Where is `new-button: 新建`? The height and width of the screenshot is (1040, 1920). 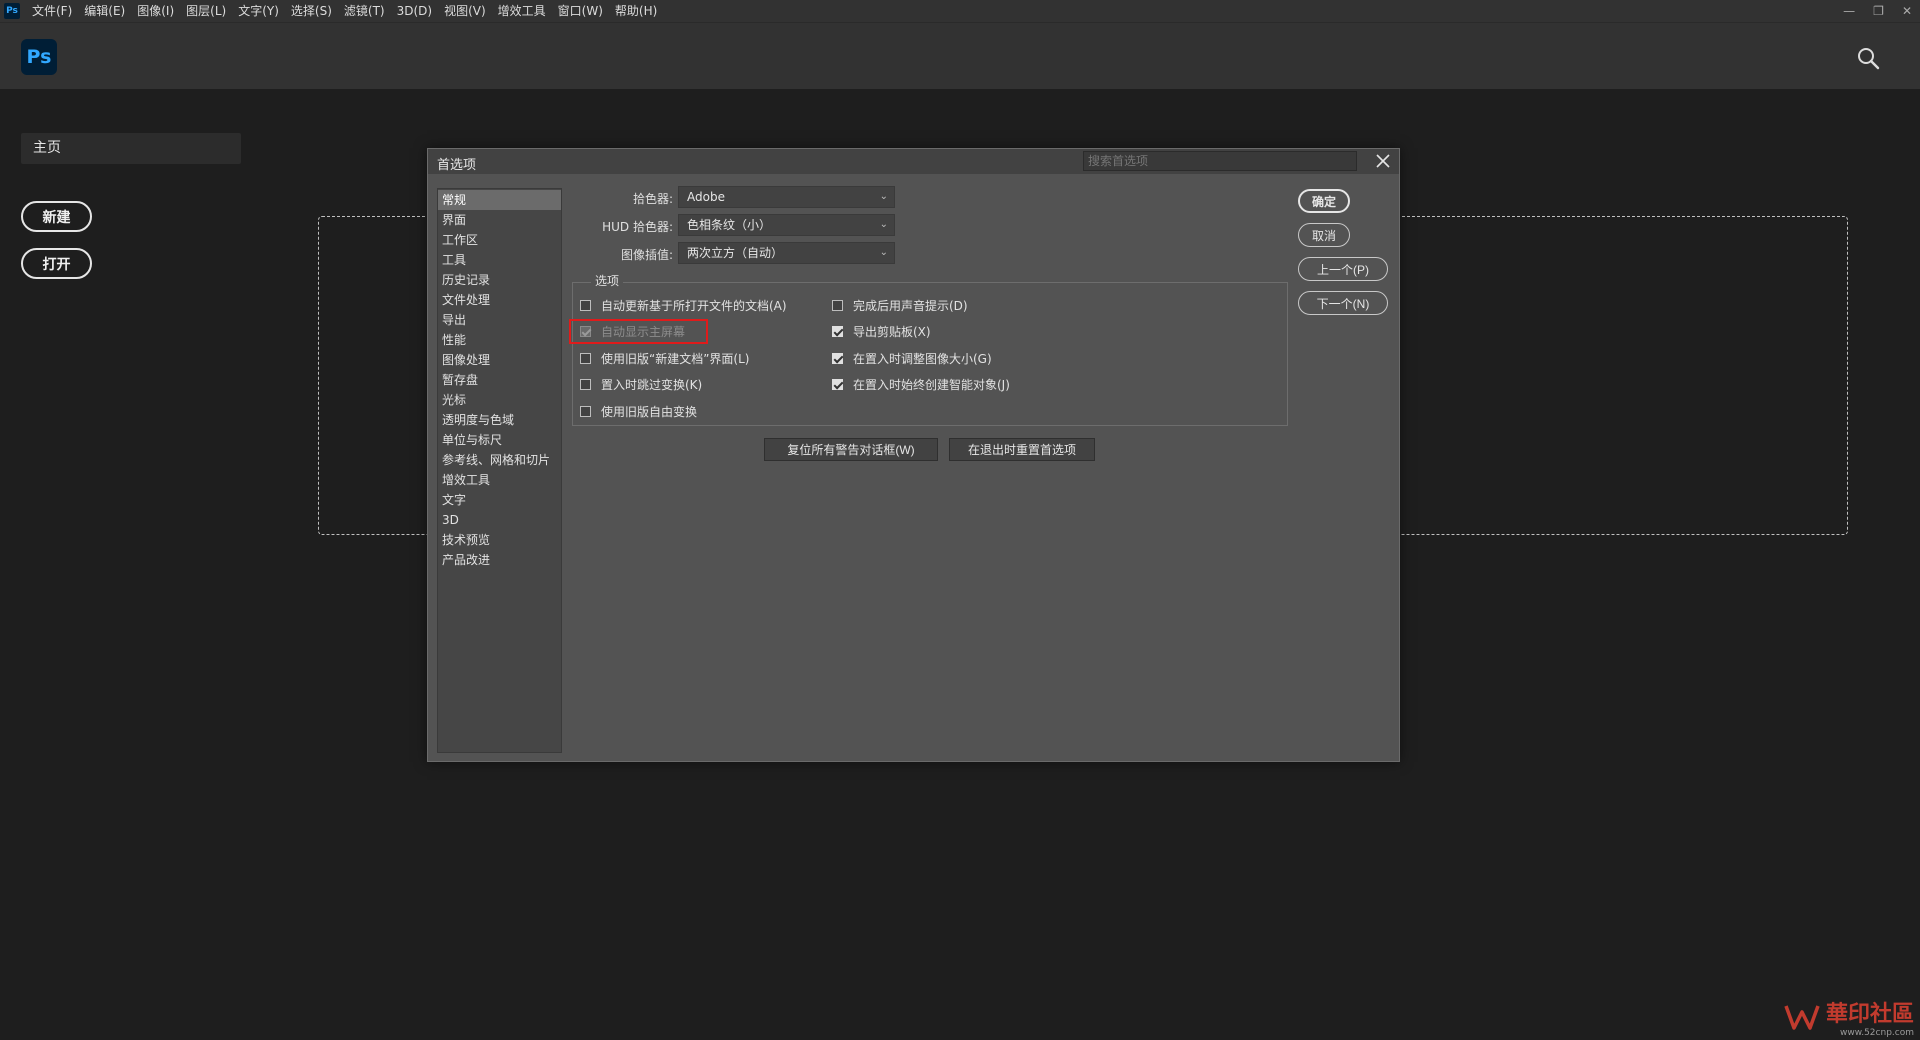
new-button: 新建 is located at coordinates (56, 216).